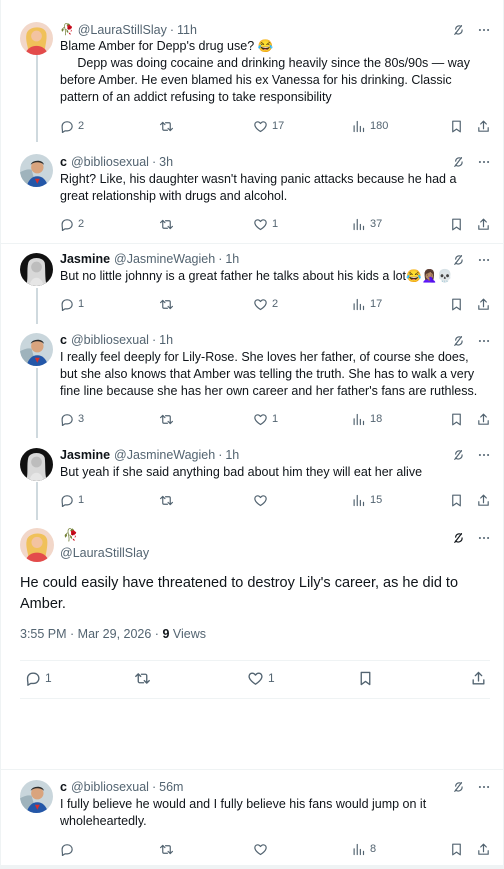  I want to click on reply-button: 3, so click(71, 419).